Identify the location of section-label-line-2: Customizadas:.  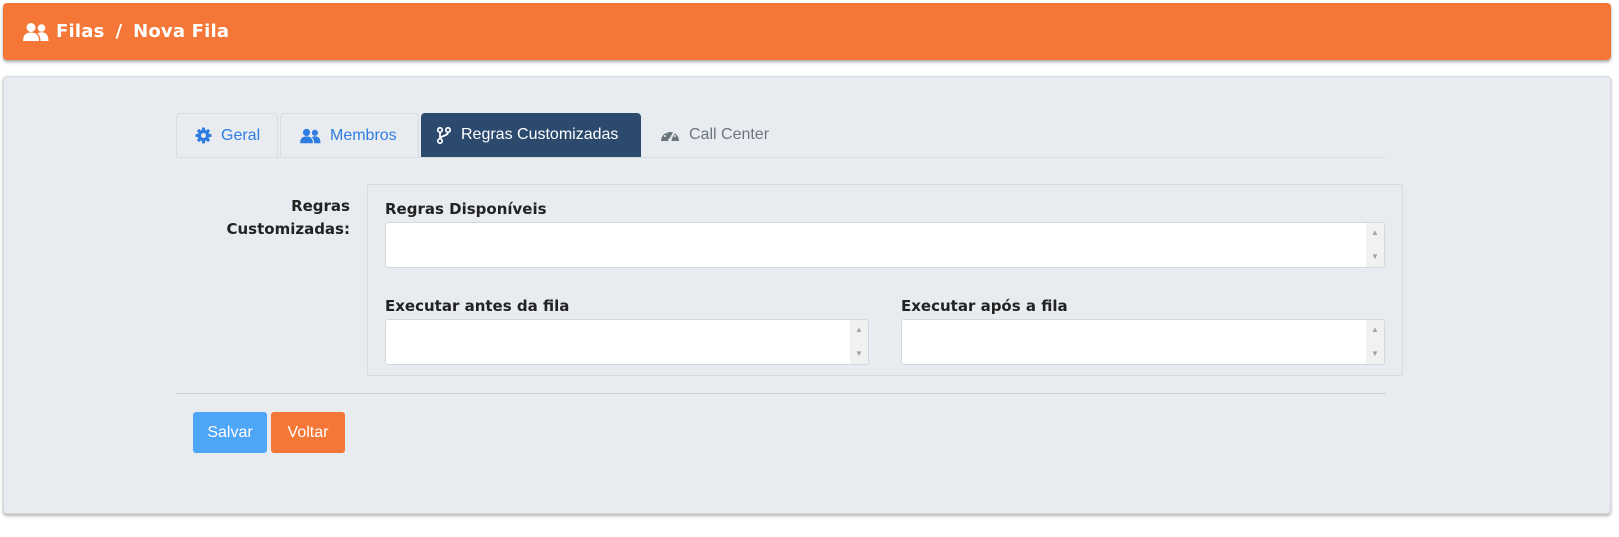
(288, 229).